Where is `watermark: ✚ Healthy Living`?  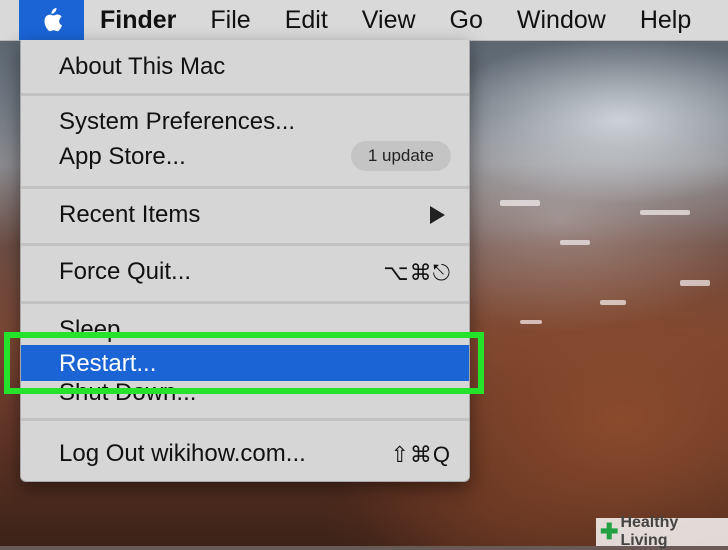
watermark: ✚ Healthy Living is located at coordinates (662, 531).